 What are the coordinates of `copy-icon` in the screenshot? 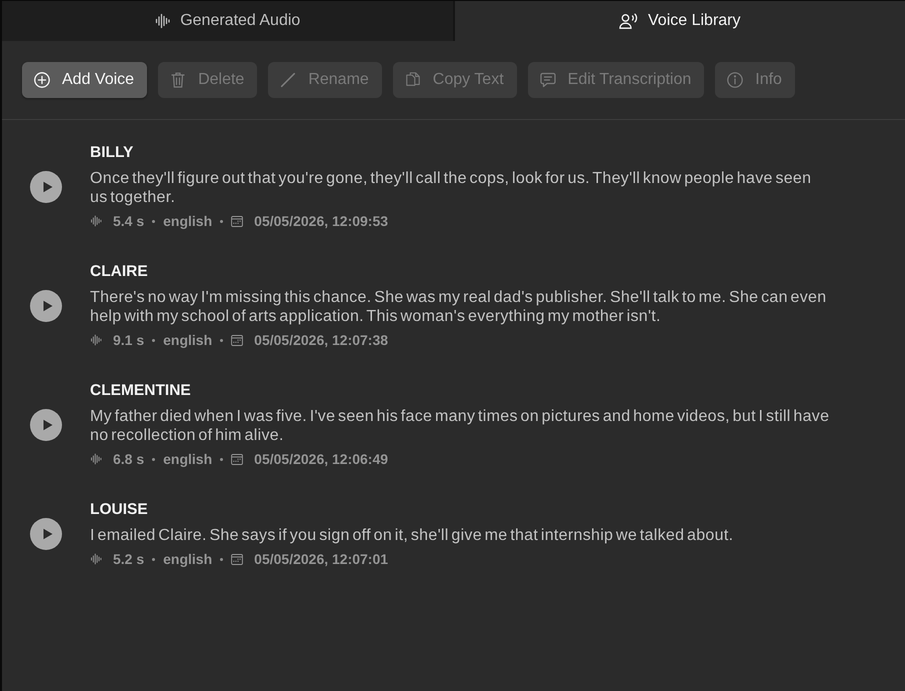 It's located at (412, 80).